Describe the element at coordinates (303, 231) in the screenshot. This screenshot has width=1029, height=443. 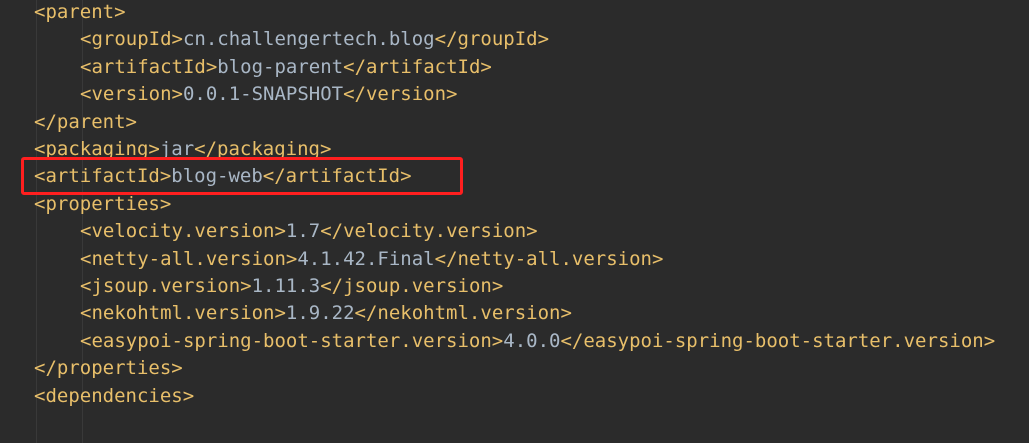
I see `xml-value: 1.7` at that location.